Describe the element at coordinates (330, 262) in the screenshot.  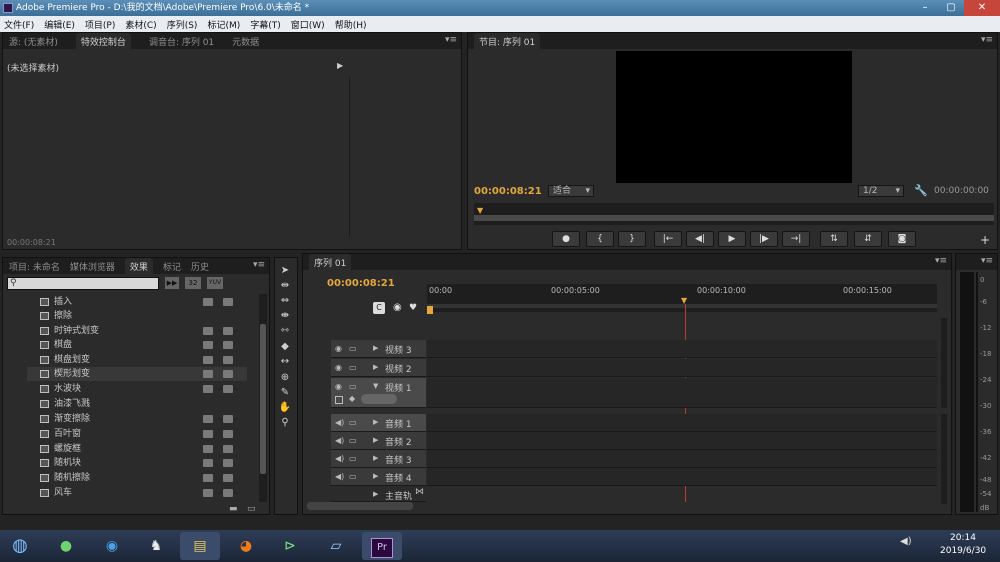
I see `tab-sequence: 序列 01` at that location.